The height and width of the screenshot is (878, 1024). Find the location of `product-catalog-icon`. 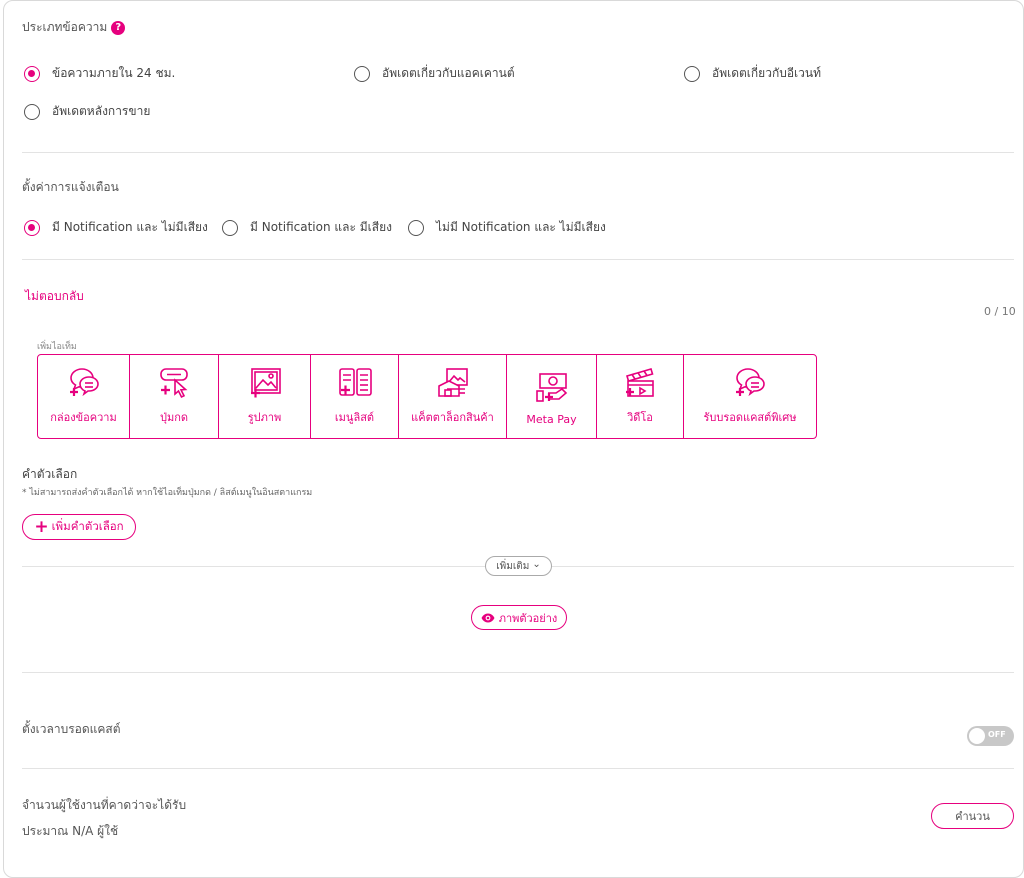

product-catalog-icon is located at coordinates (452, 382).